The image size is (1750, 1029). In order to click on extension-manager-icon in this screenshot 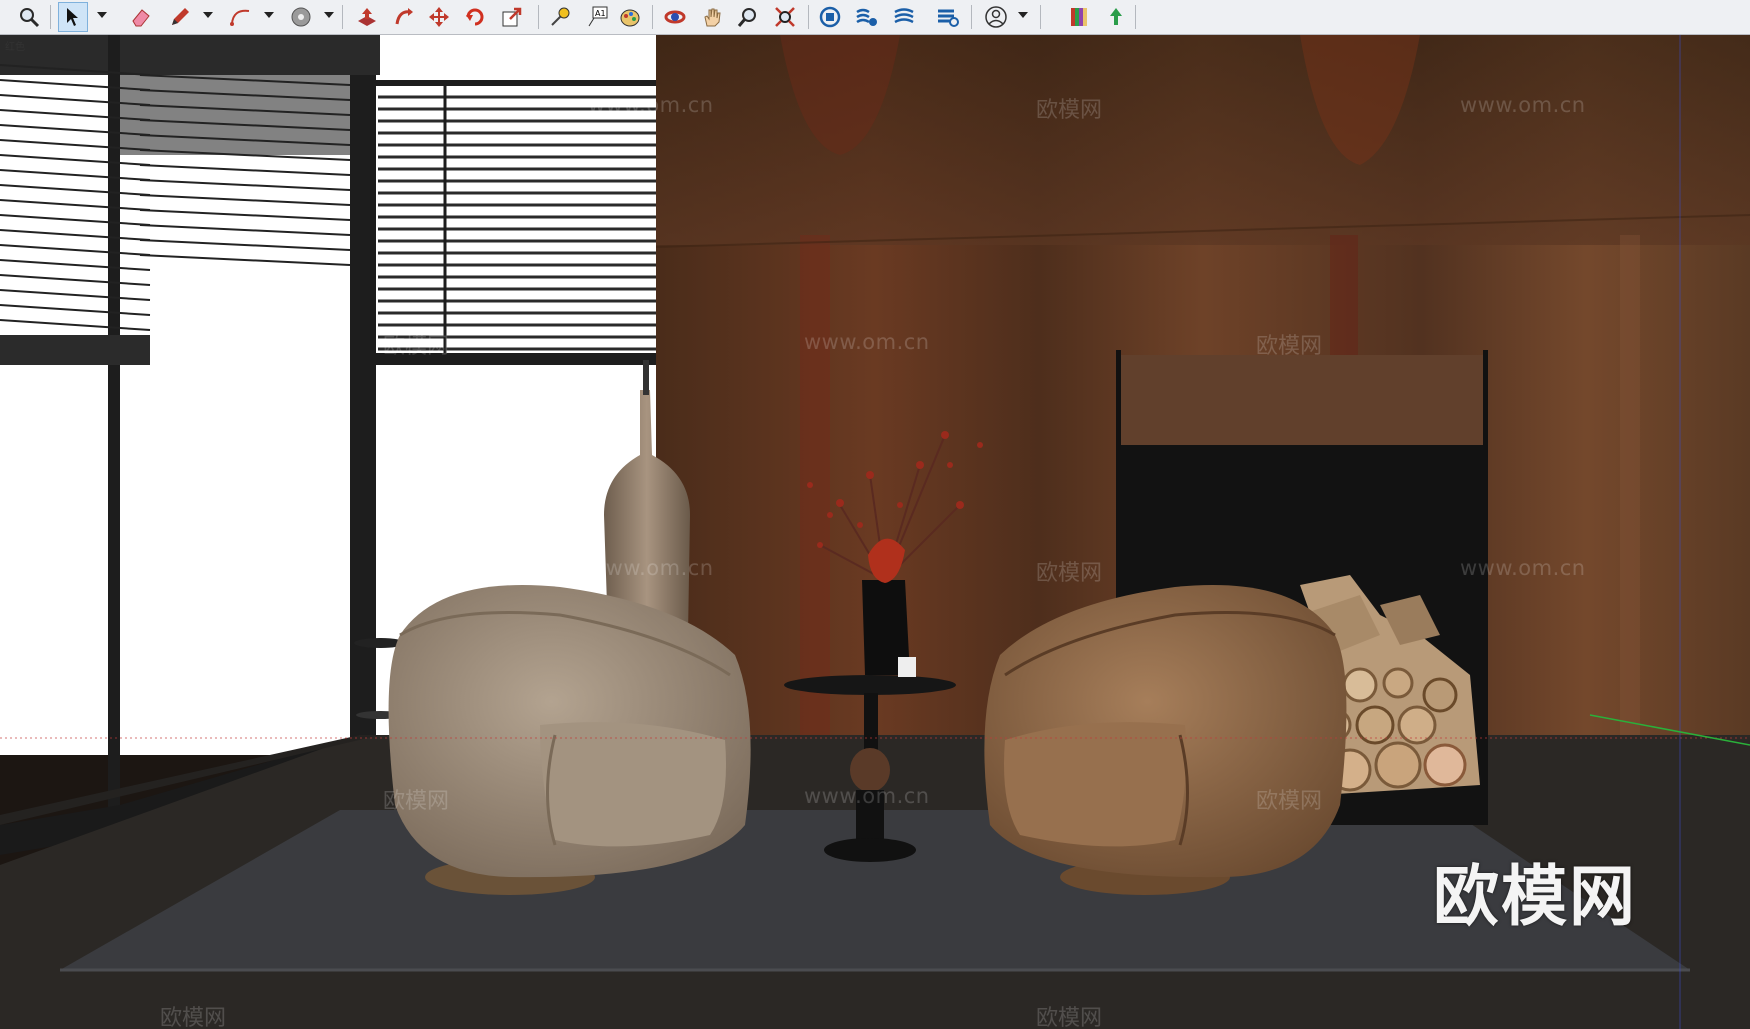, I will do `click(948, 17)`.